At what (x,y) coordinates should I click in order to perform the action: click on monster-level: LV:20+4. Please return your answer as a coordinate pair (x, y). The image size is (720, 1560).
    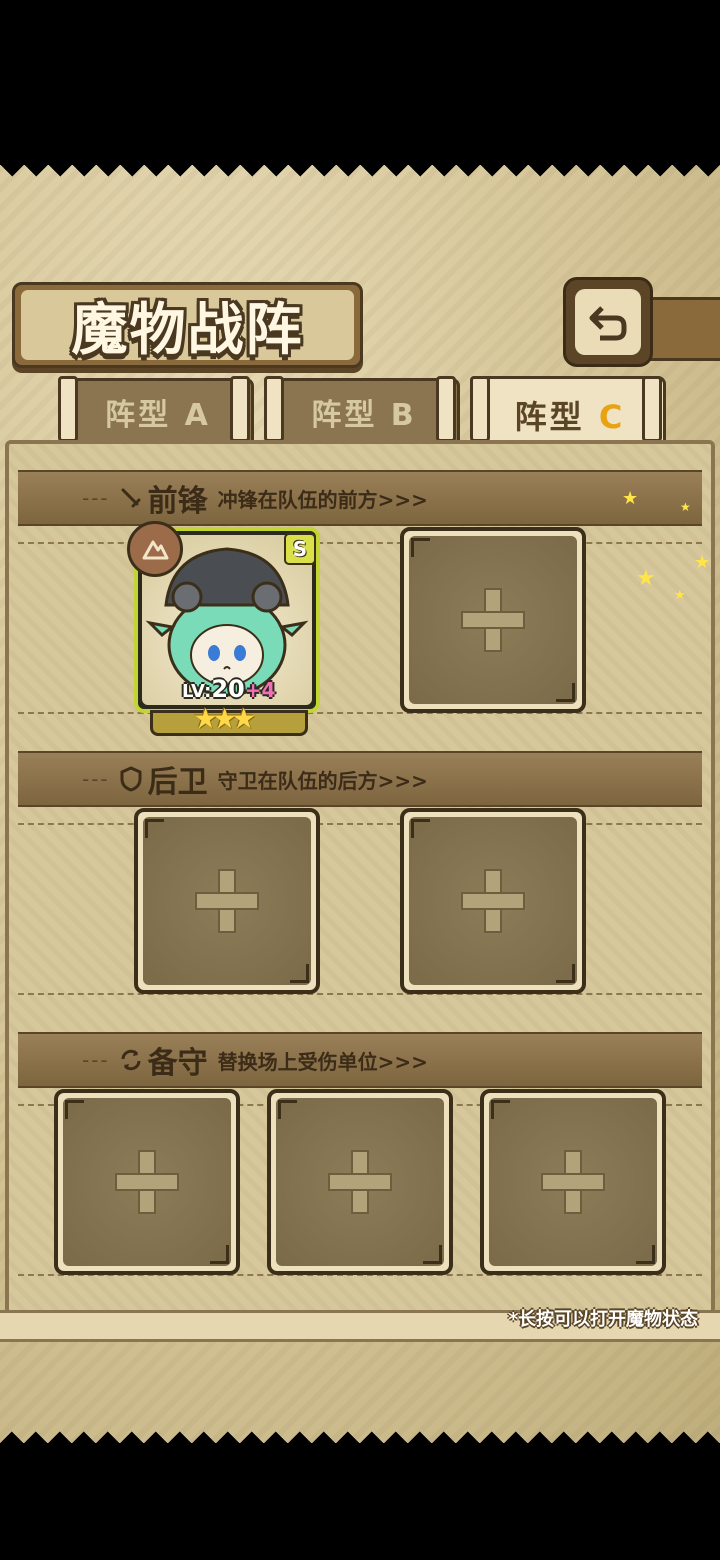
    Looking at the image, I should click on (229, 689).